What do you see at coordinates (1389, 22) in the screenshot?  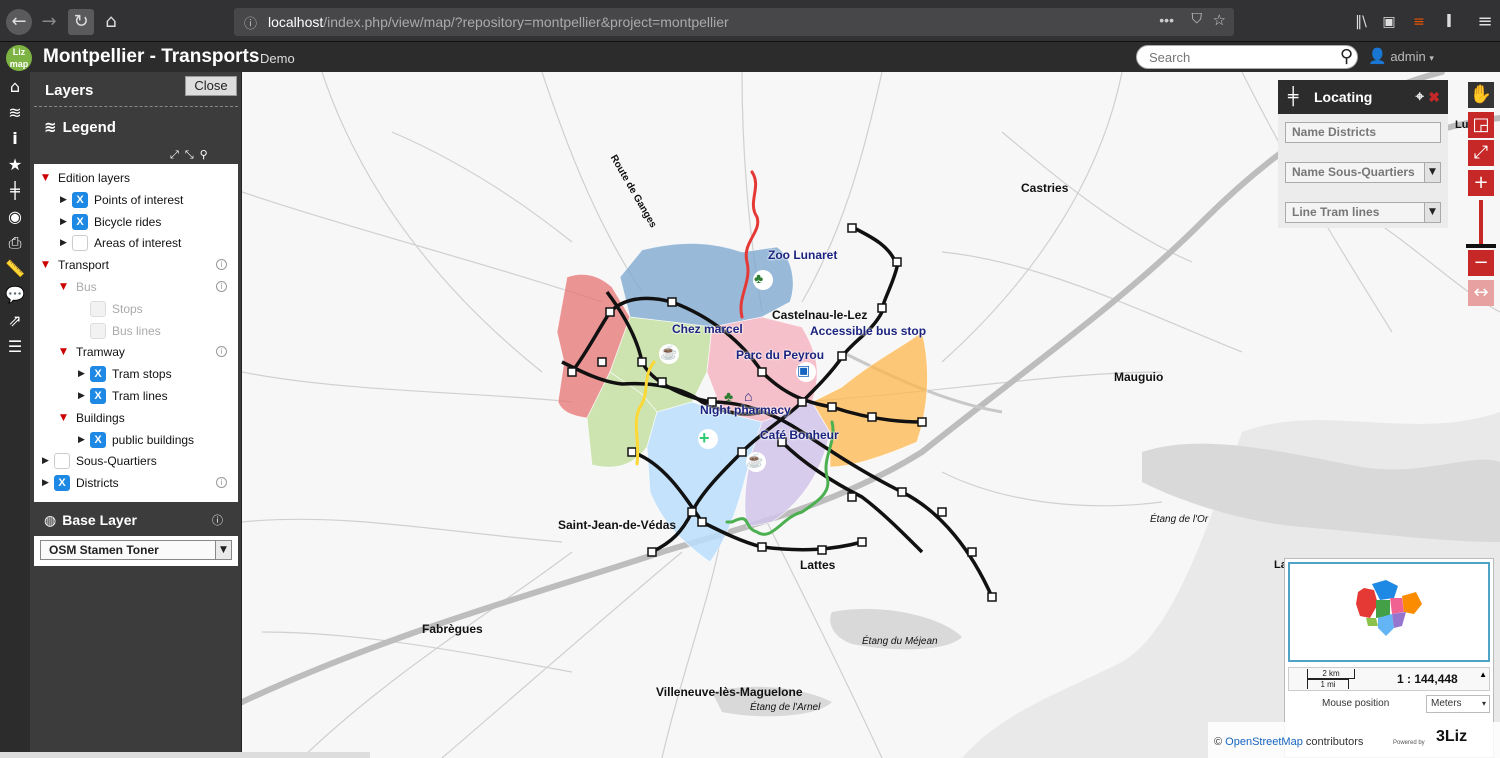 I see `sidebar-icon: ▣` at bounding box center [1389, 22].